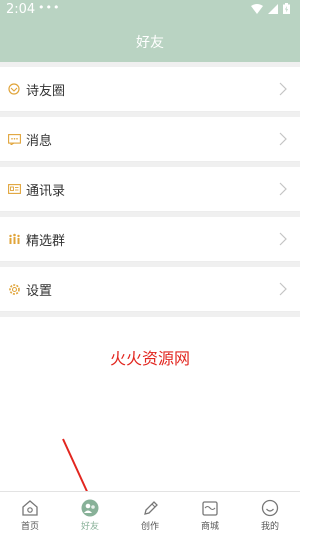 The height and width of the screenshot is (533, 320). I want to click on watermark-text: 火火资源网, so click(149, 358).